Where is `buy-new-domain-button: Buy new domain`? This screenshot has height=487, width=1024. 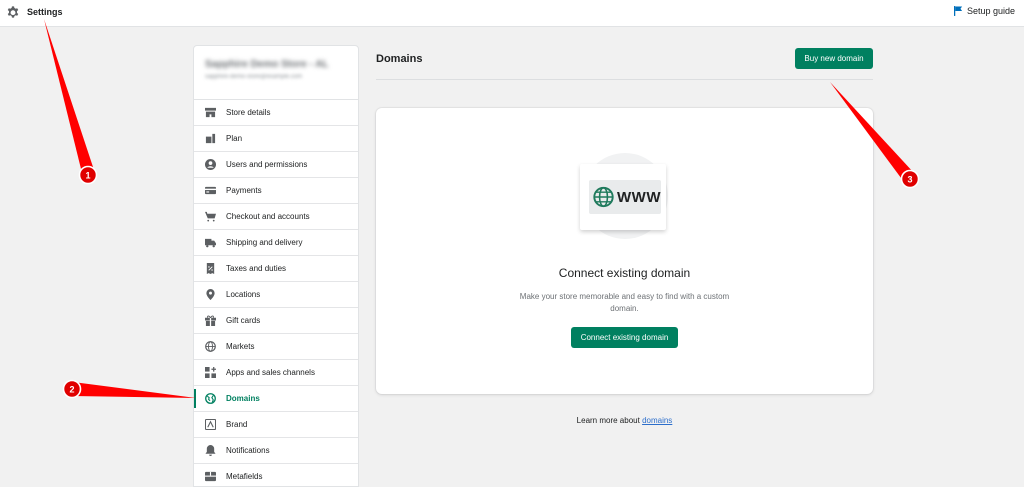
buy-new-domain-button: Buy new domain is located at coordinates (834, 58).